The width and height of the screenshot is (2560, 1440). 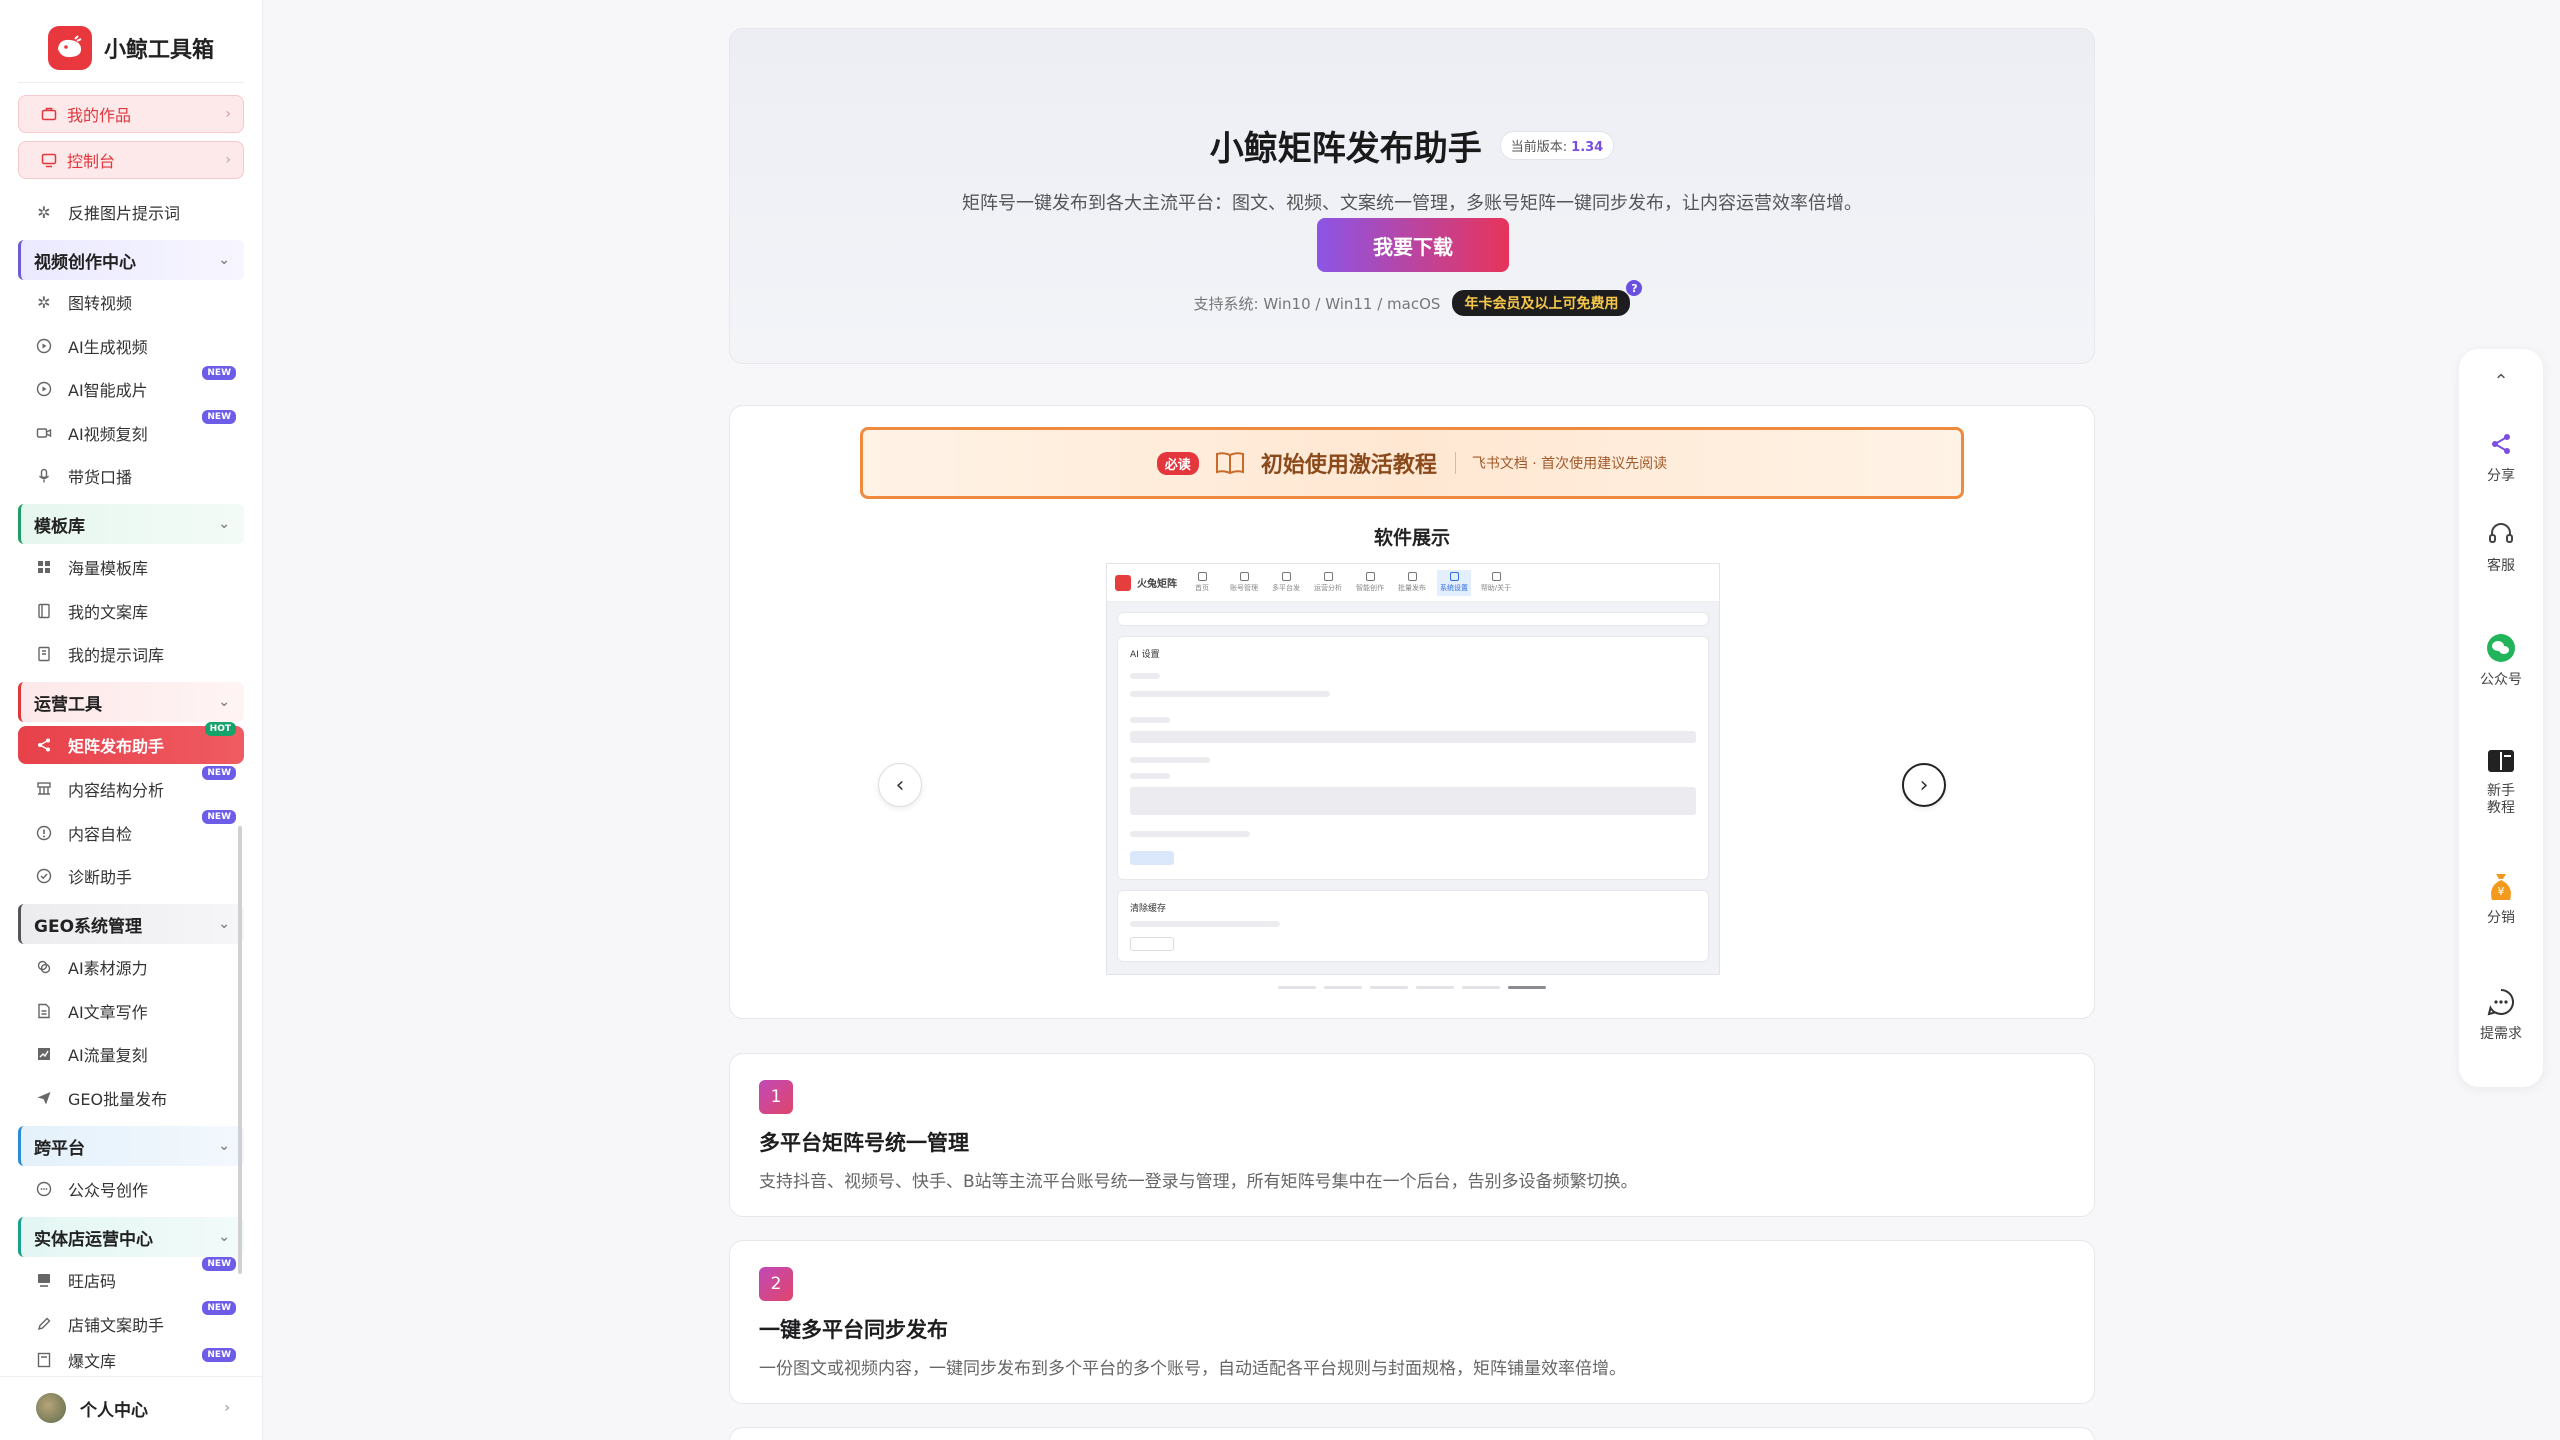 What do you see at coordinates (131, 1098) in the screenshot?
I see `sidebar-item-geo-batch: GEO批量发布` at bounding box center [131, 1098].